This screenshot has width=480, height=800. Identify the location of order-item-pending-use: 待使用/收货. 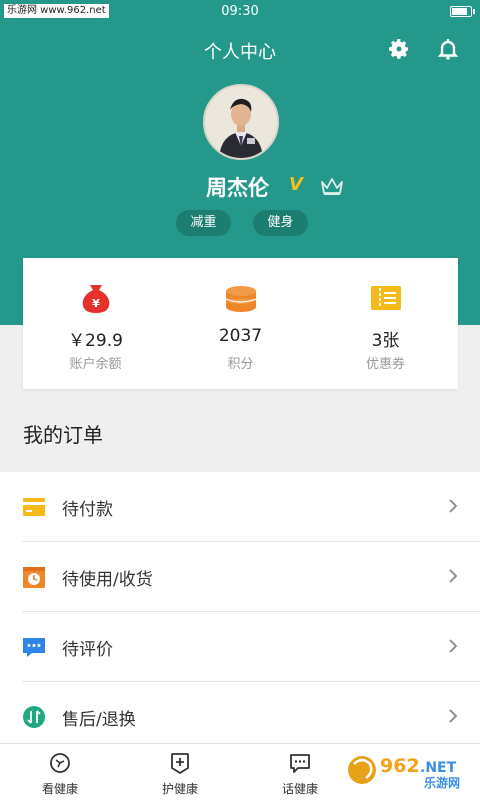
(240, 577).